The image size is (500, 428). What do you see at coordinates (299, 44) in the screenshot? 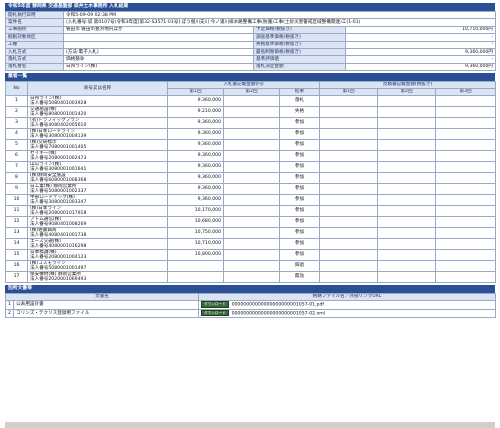
I see `info-right-label: 失格基準価格(税抜き)` at bounding box center [299, 44].